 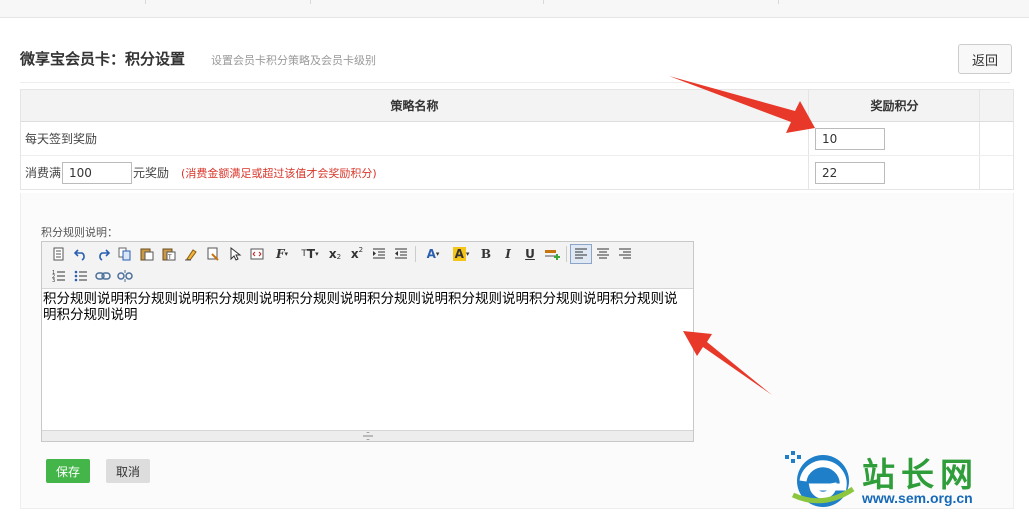 I want to click on align-left-icon, so click(x=581, y=254).